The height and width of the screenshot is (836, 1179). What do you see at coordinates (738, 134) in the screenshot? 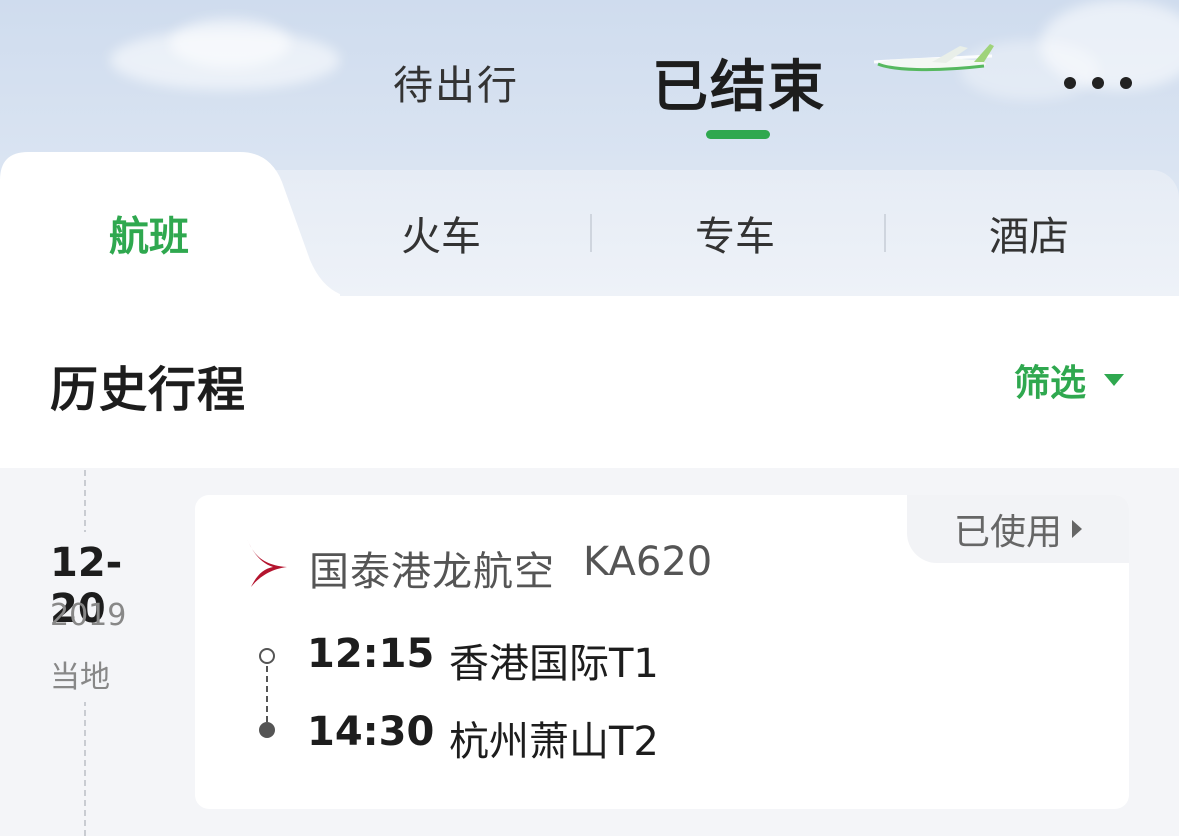
I see `active-tab-indicator` at bounding box center [738, 134].